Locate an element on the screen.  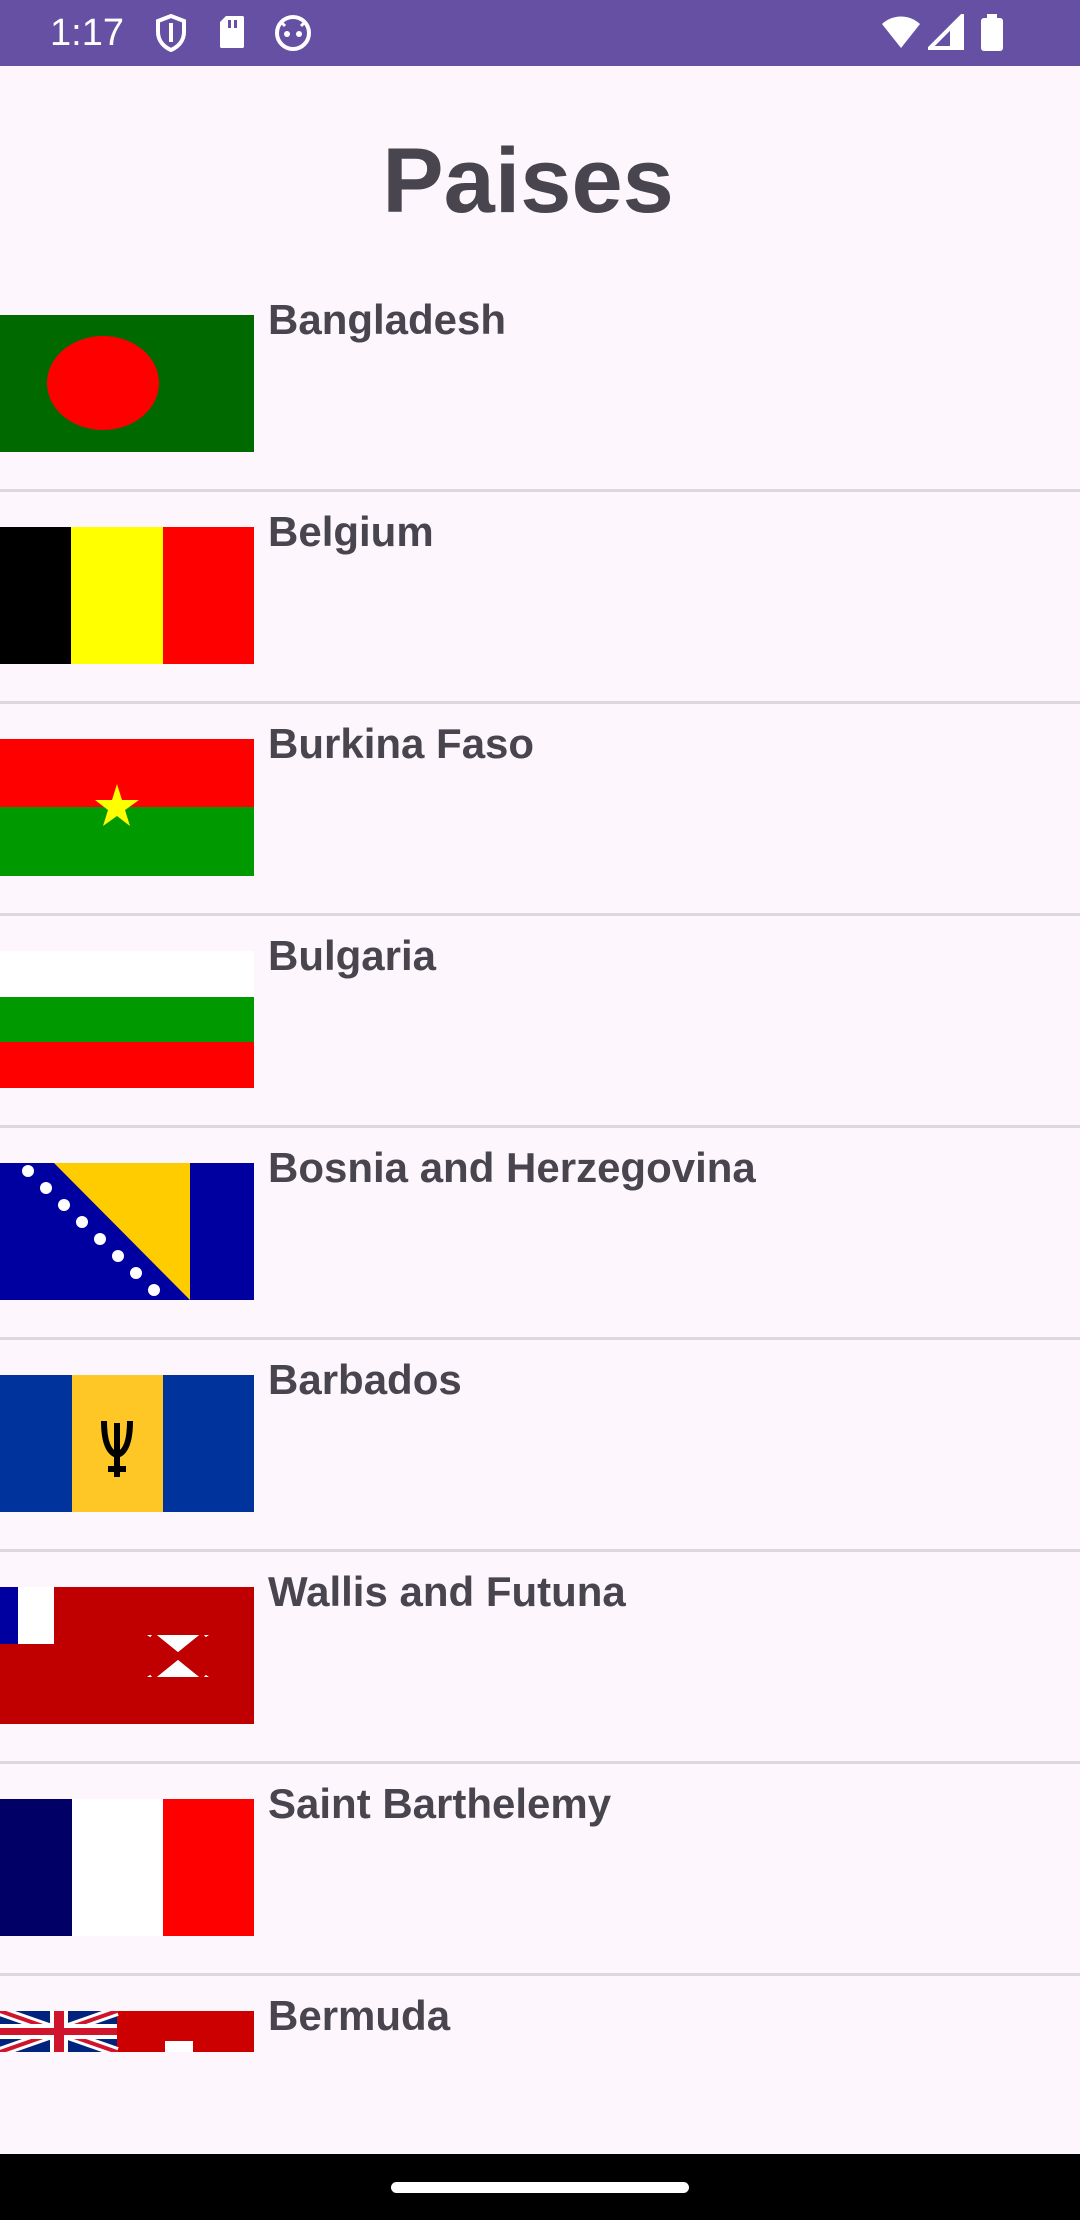
shield-icon is located at coordinates (171, 35).